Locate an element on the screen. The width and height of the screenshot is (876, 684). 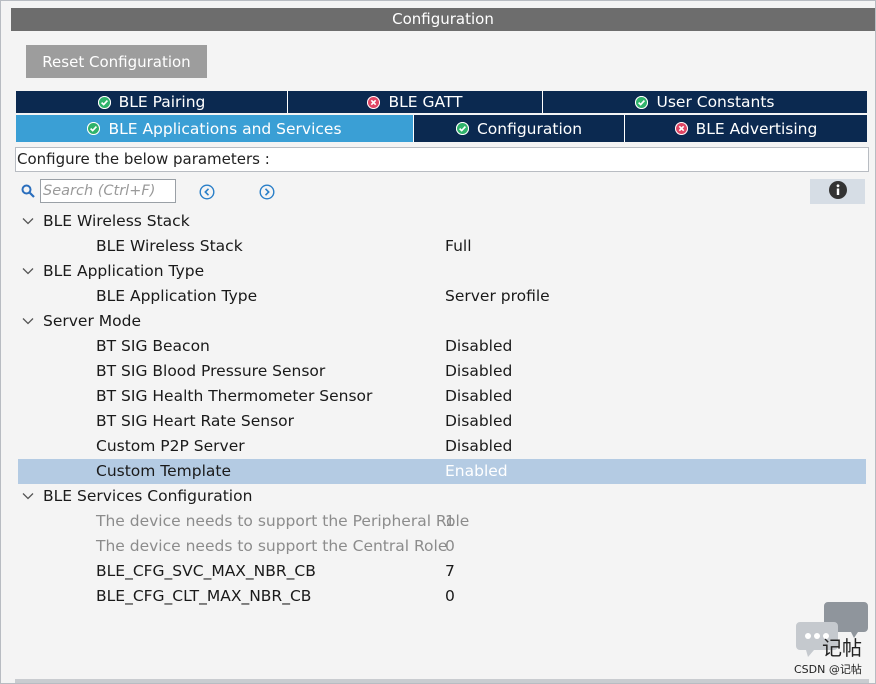
parameter-name: Custom Template is located at coordinates (164, 471).